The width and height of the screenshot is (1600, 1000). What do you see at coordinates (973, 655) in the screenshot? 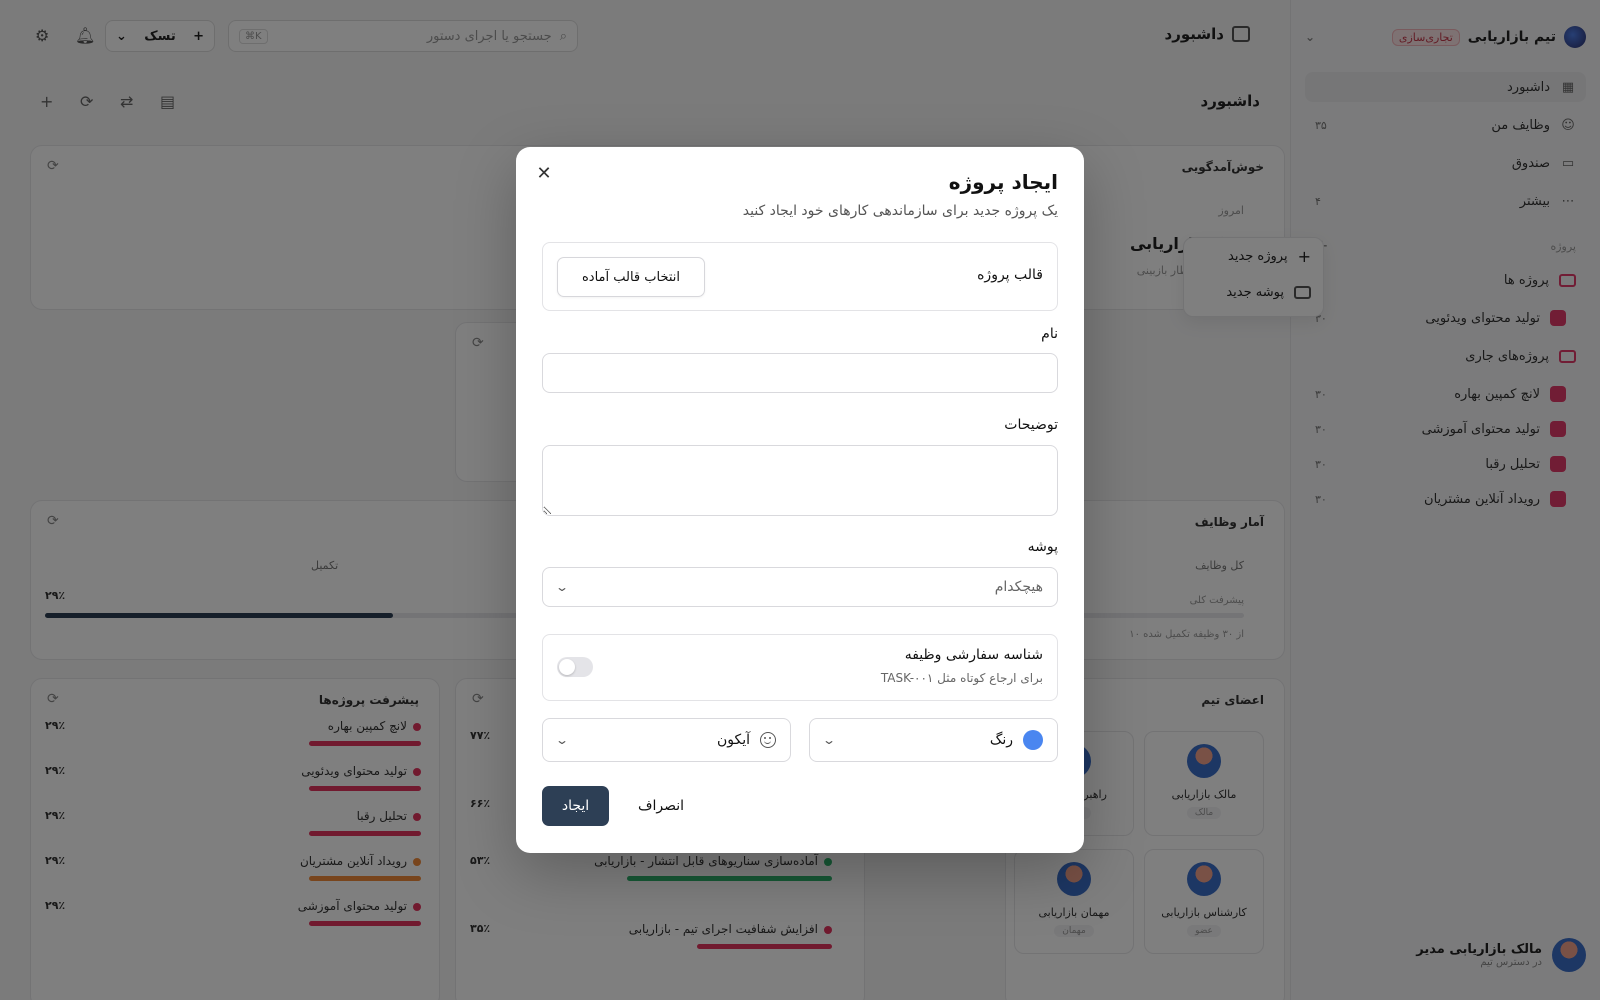
I see `custom-task-id-title: شناسه سفارشی وظیفه` at bounding box center [973, 655].